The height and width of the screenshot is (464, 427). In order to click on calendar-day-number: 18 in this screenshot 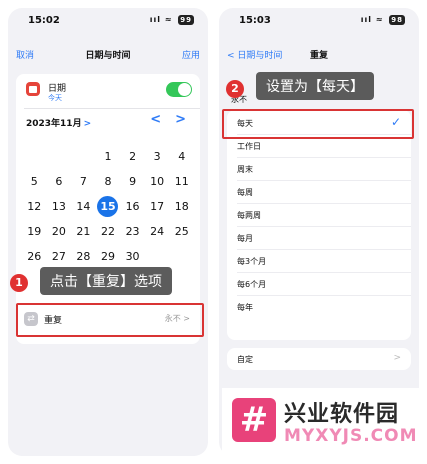, I will do `click(181, 206)`.